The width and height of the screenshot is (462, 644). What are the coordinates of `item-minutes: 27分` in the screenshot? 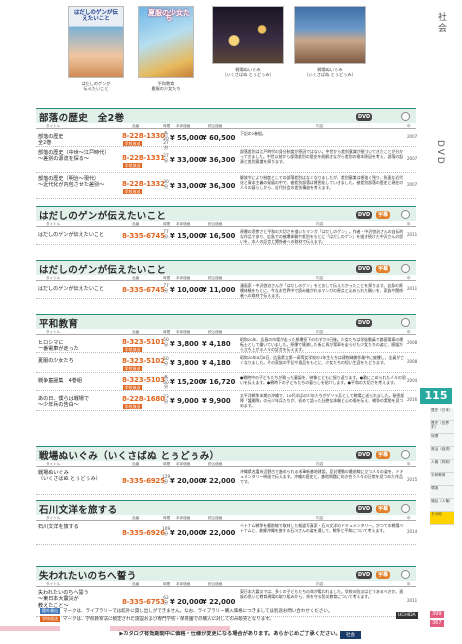 It's located at (166, 159).